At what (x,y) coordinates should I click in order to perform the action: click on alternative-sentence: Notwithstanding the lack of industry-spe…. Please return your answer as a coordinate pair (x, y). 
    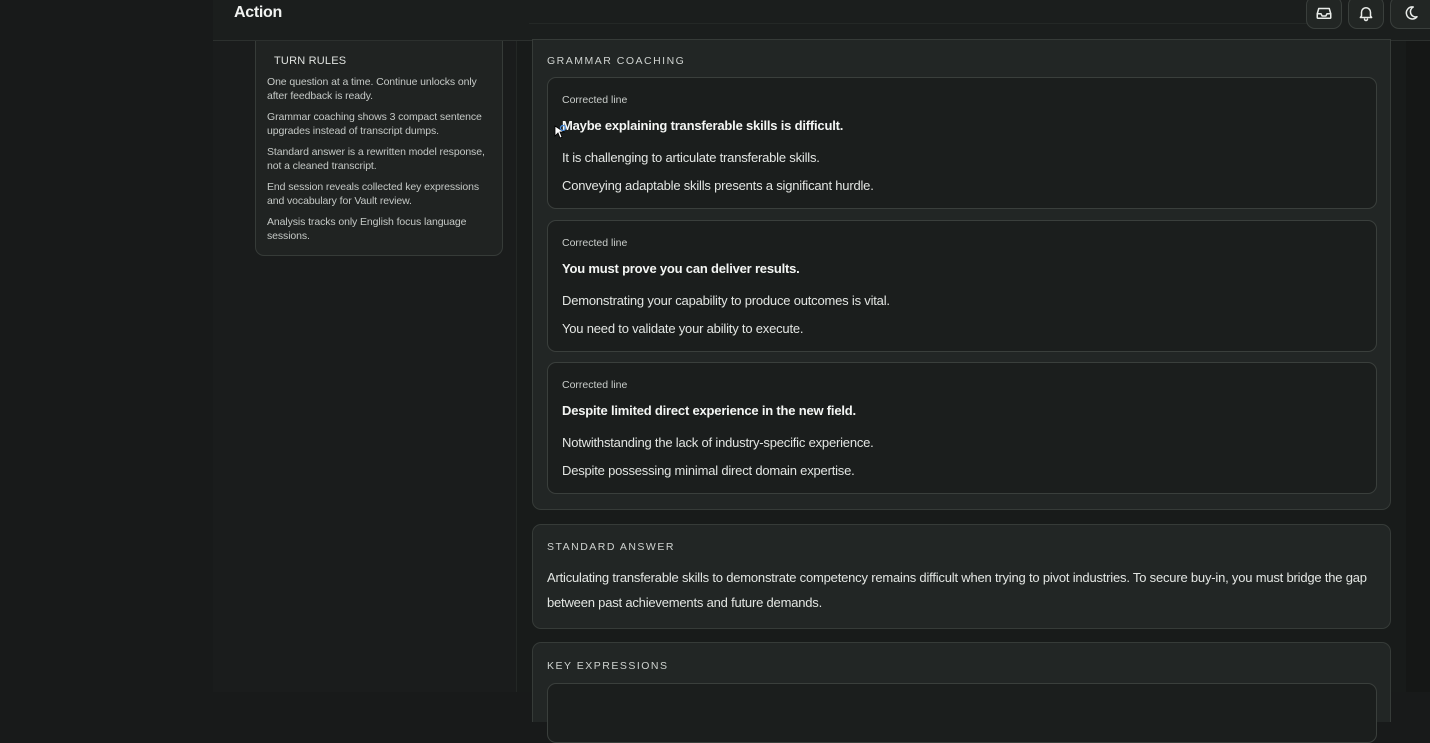
    Looking at the image, I should click on (718, 442).